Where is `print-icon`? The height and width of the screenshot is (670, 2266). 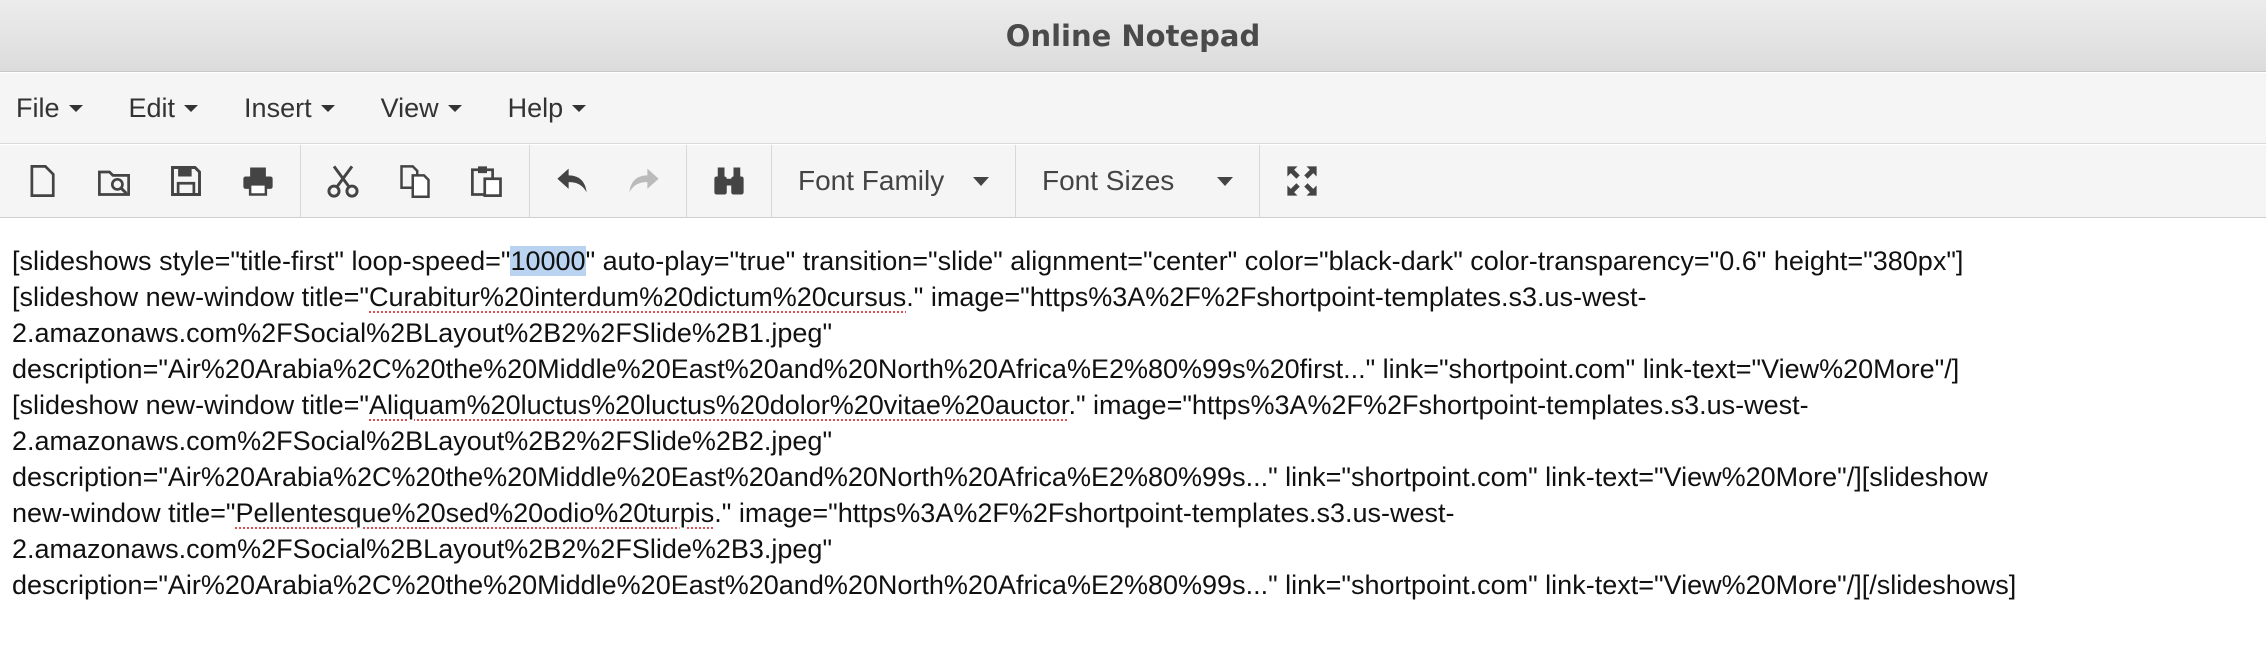 print-icon is located at coordinates (258, 181).